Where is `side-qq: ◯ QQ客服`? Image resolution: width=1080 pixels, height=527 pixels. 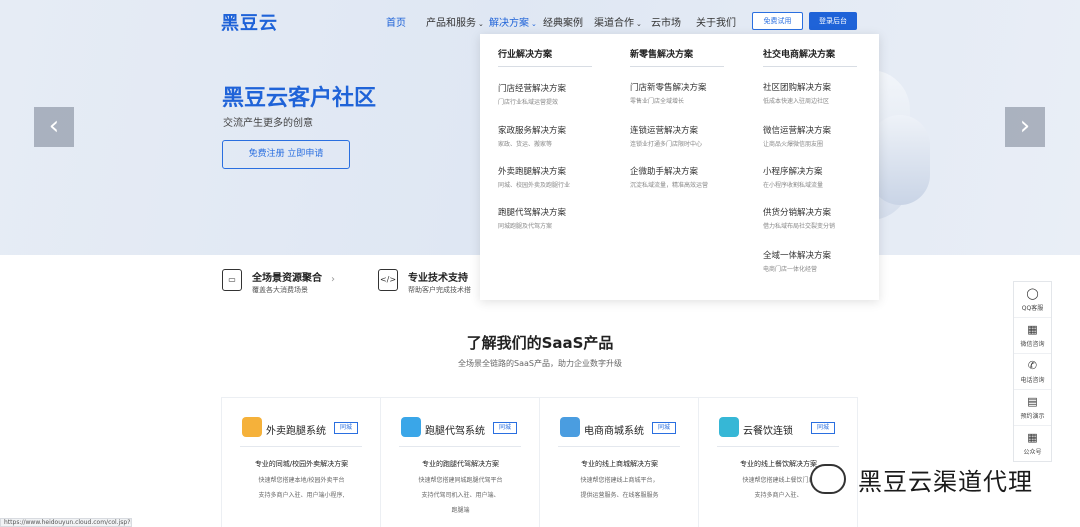
side-qq: ◯ QQ客服 is located at coordinates (1032, 300).